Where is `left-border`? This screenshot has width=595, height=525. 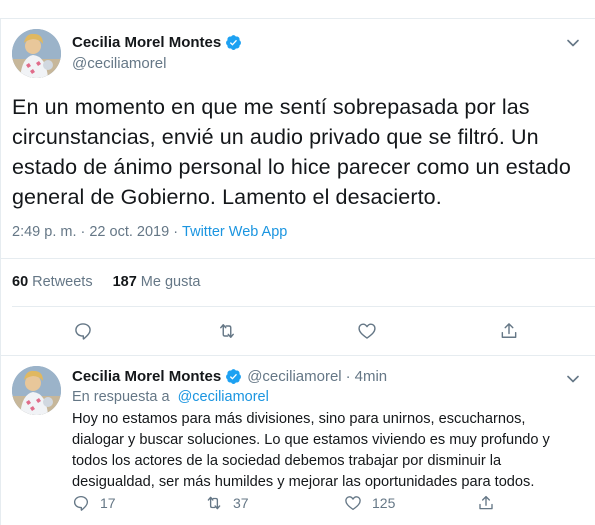 left-border is located at coordinates (0, 271).